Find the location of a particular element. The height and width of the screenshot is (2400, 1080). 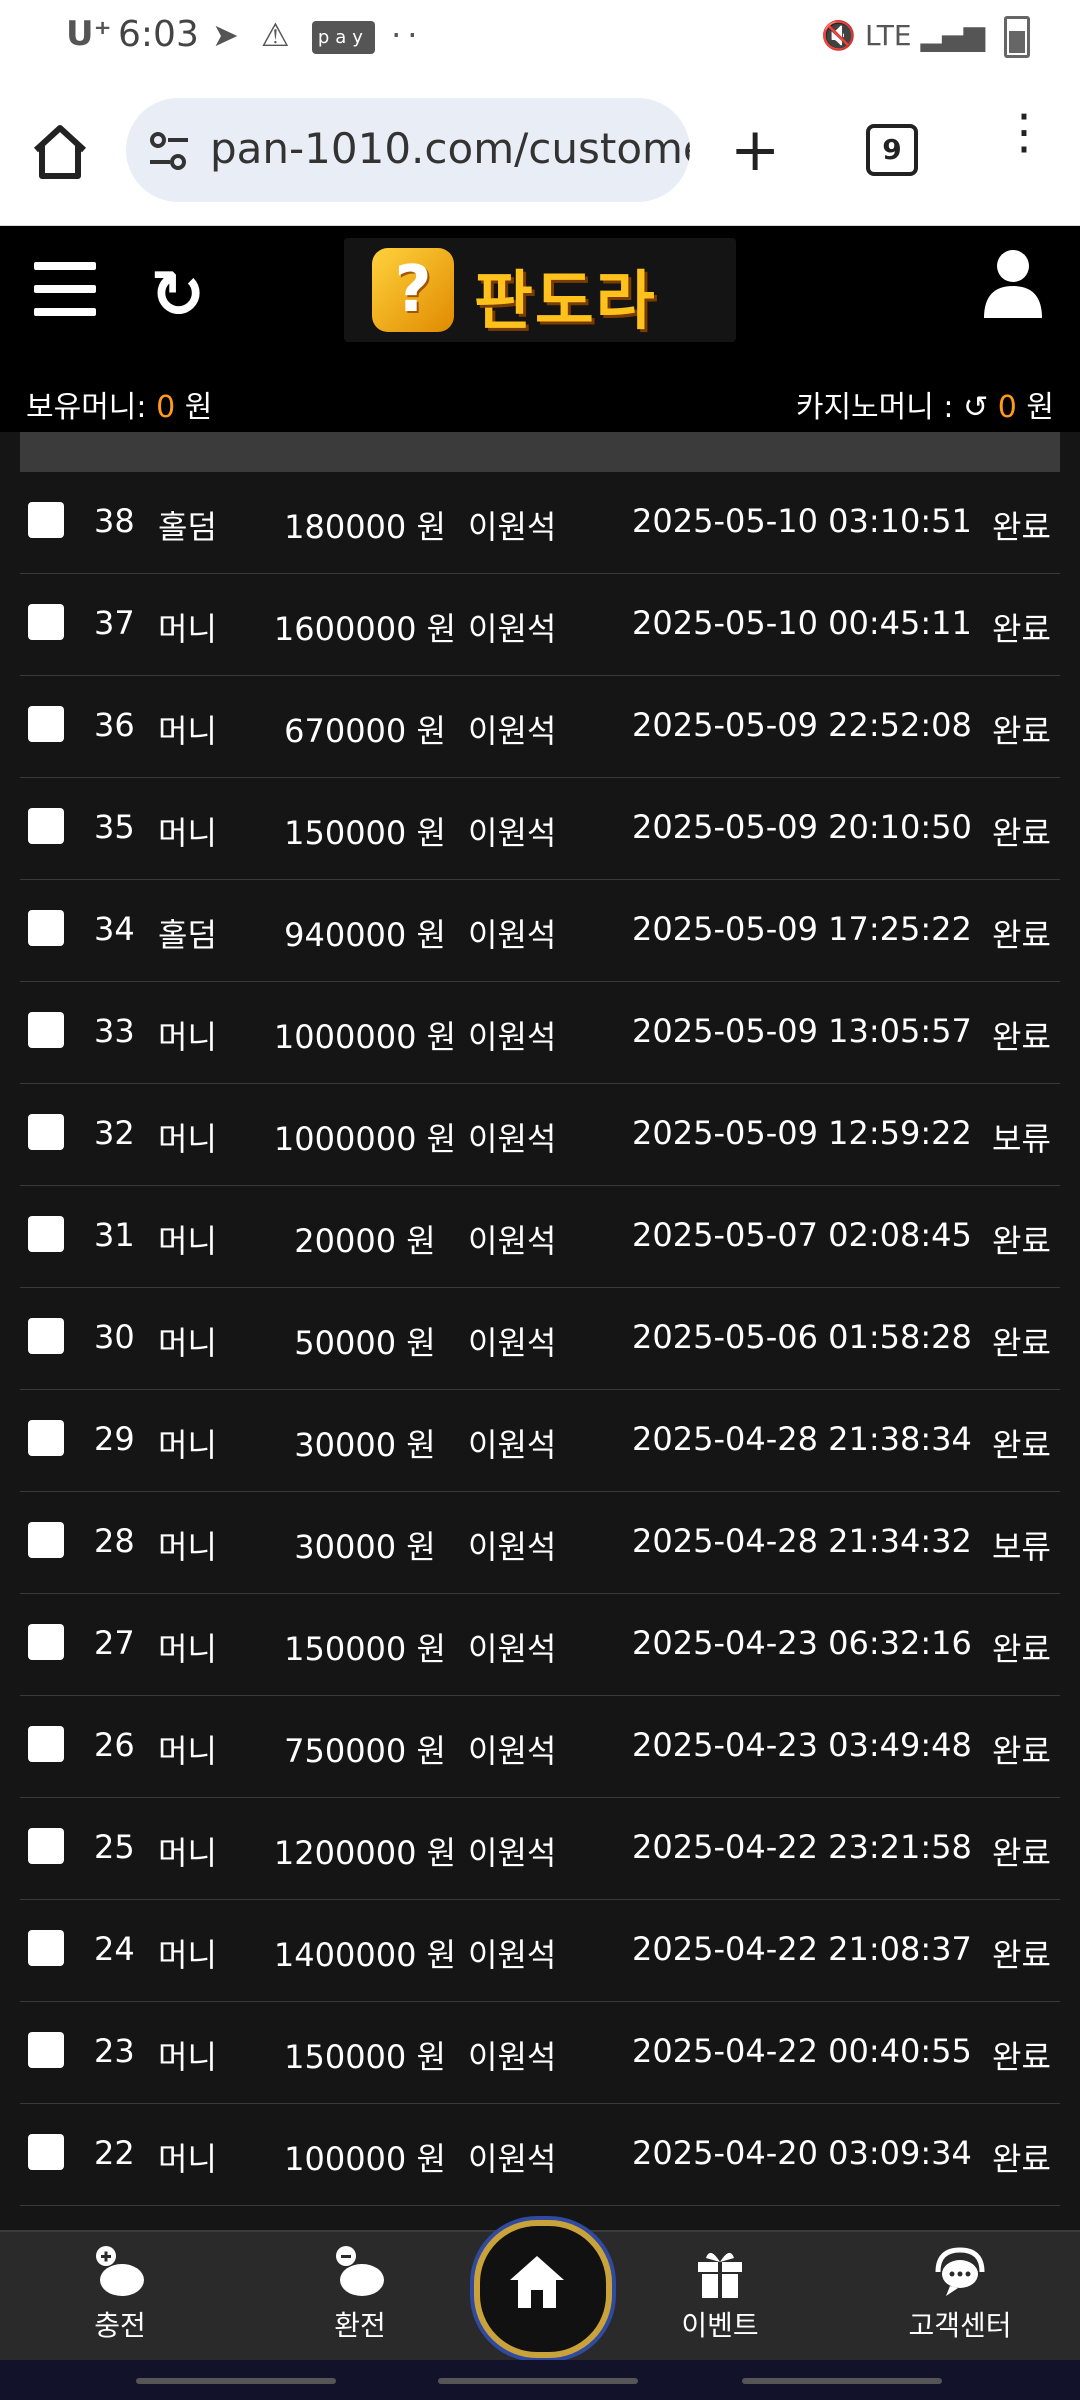

nav-support: 고객센터 is located at coordinates (960, 2294).